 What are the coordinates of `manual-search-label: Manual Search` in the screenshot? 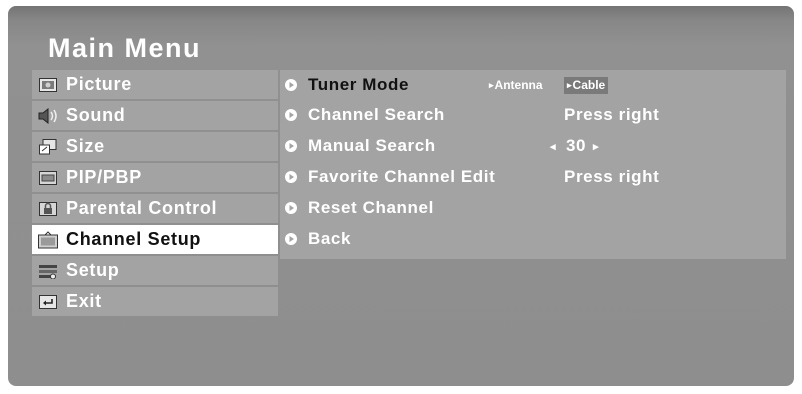 It's located at (372, 145).